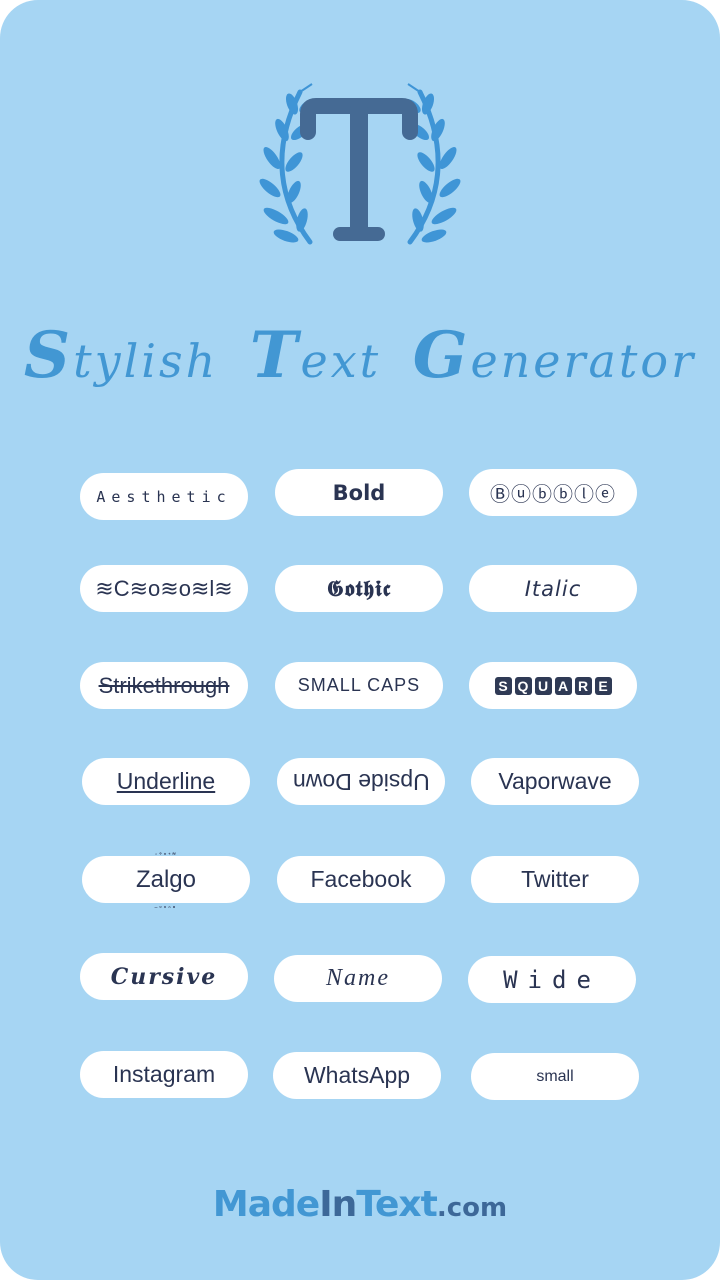 The height and width of the screenshot is (1280, 720). Describe the element at coordinates (553, 588) in the screenshot. I see `italic-button: Italic` at that location.